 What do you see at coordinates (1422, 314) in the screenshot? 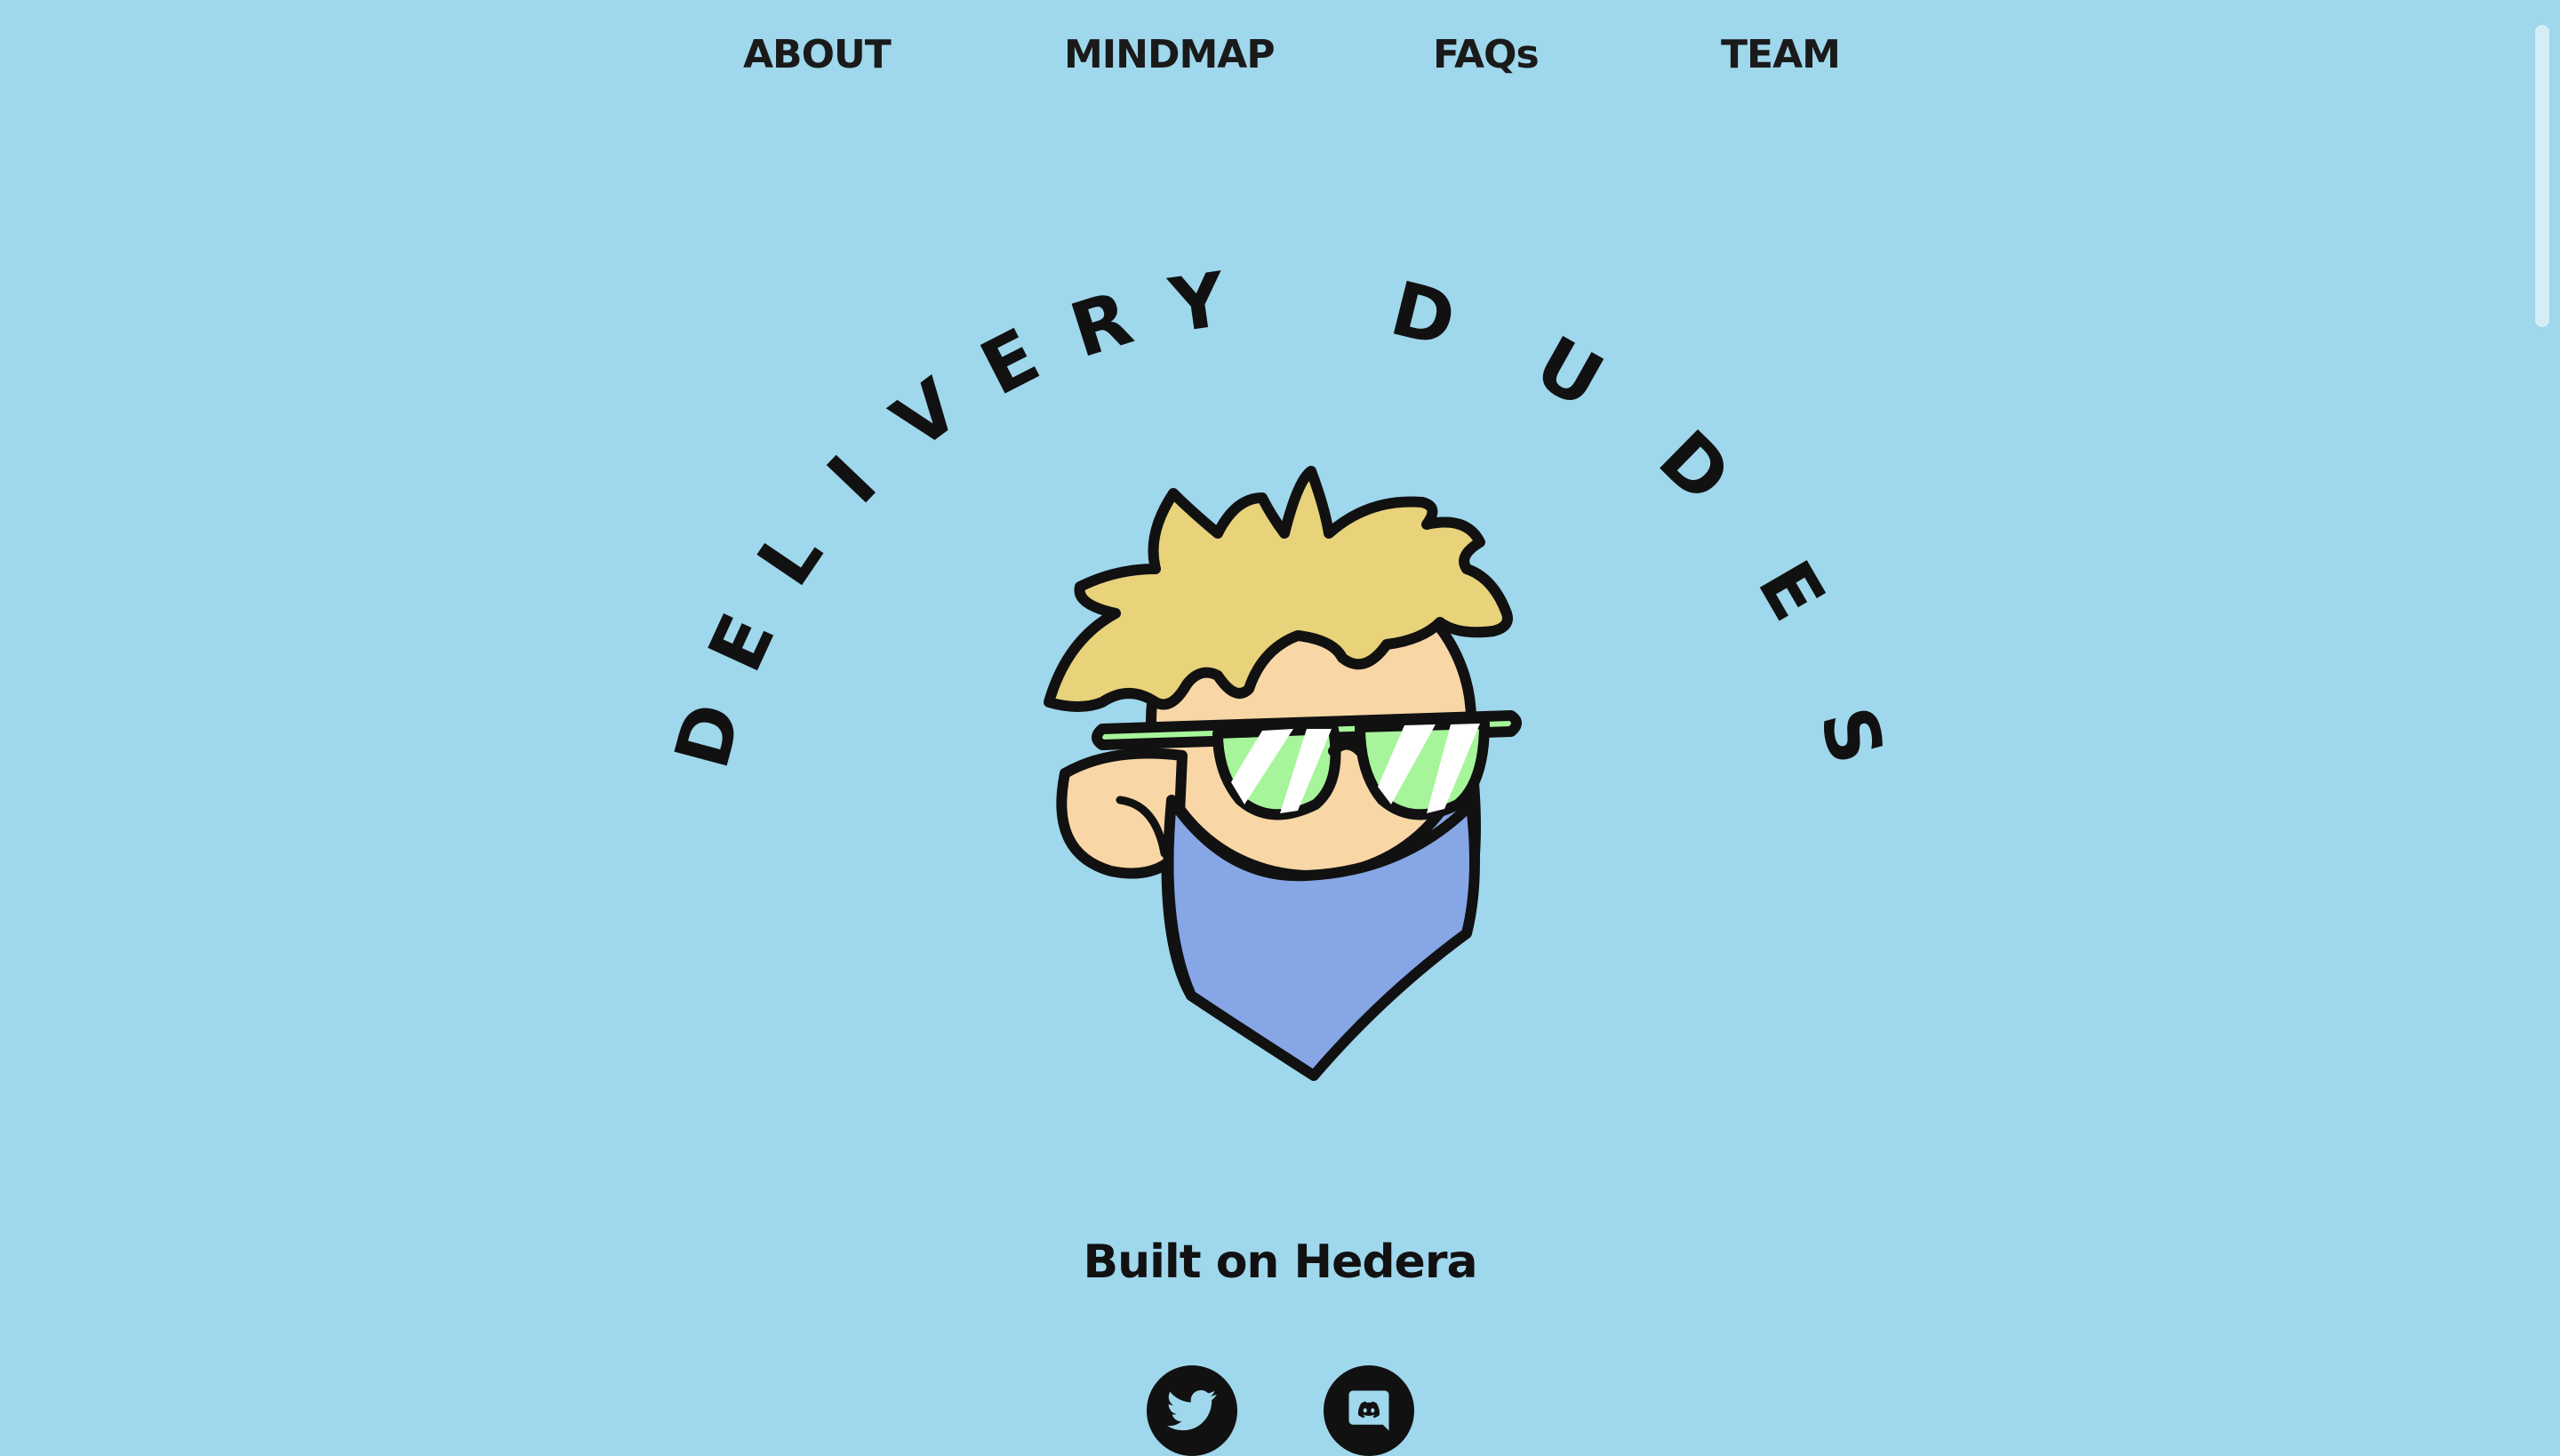
I see `arc-letter-right-0: D` at bounding box center [1422, 314].